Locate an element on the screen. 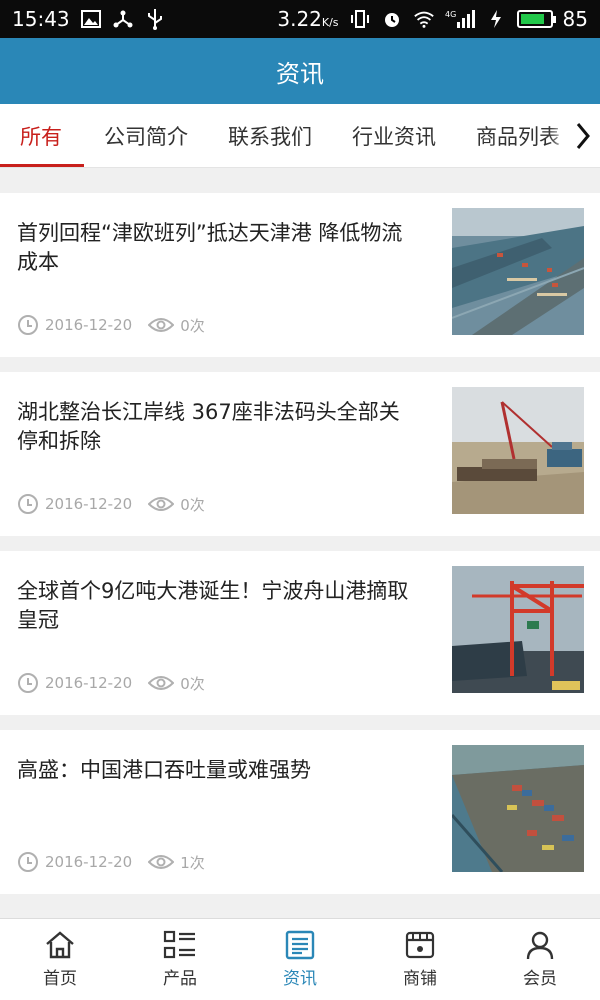  nav-news: 资讯 is located at coordinates (300, 959).